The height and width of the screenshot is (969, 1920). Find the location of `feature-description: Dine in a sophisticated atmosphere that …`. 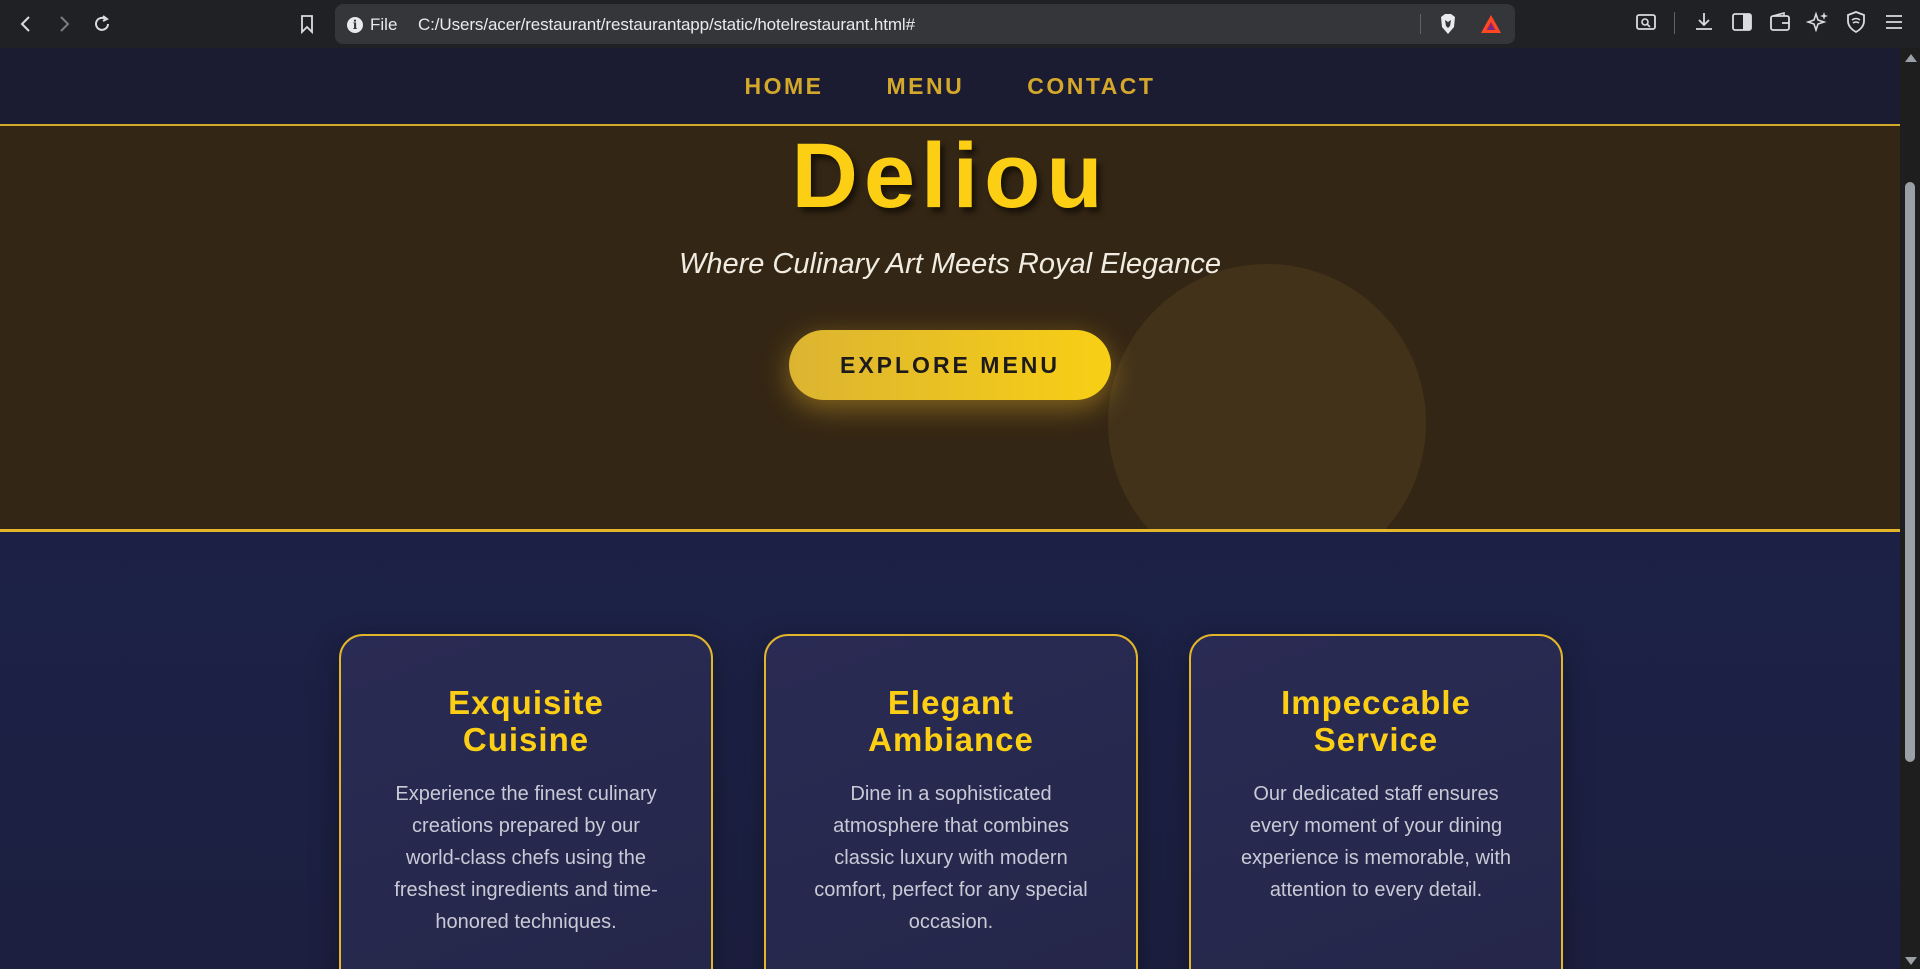

feature-description: Dine in a sophisticated atmosphere that … is located at coordinates (951, 858).